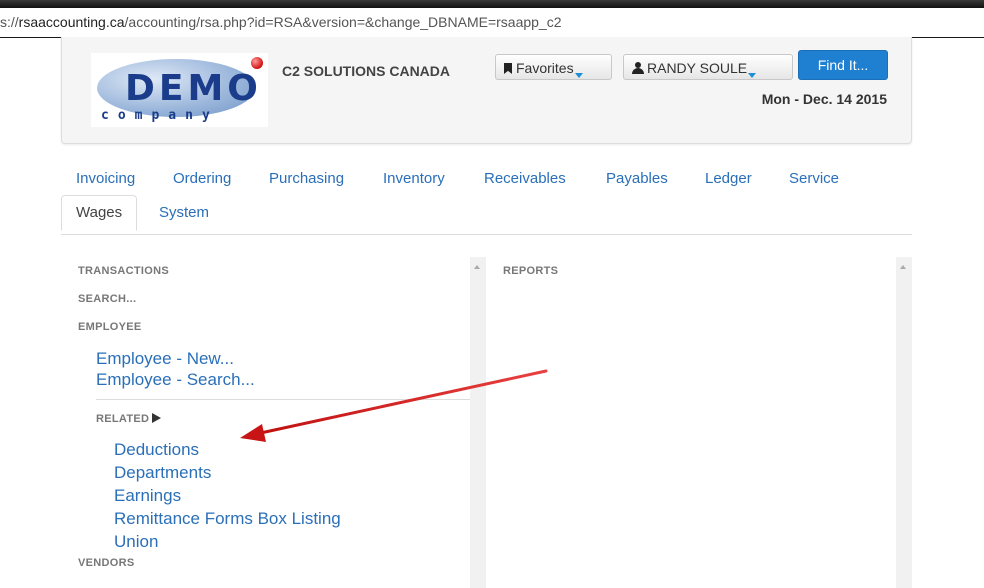  Describe the element at coordinates (525, 178) in the screenshot. I see `tab-receivables: Receivables` at that location.